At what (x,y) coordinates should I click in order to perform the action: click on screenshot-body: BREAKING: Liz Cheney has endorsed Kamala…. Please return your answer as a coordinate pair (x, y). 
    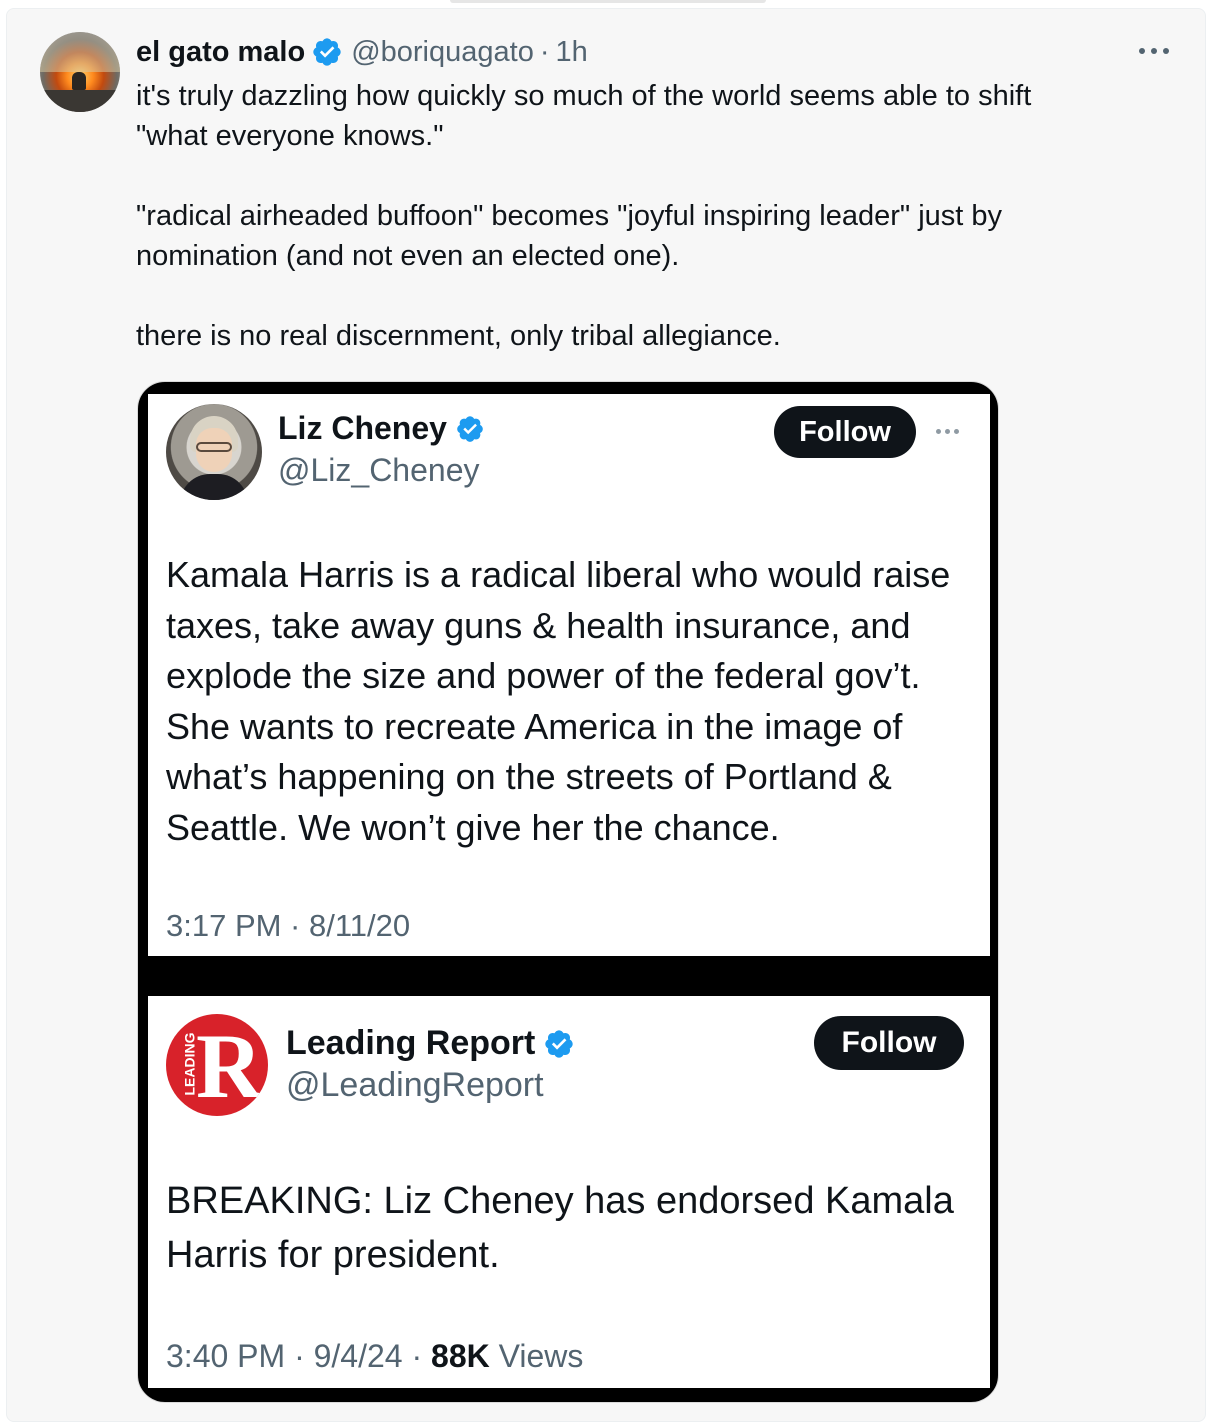
    Looking at the image, I should click on (573, 1228).